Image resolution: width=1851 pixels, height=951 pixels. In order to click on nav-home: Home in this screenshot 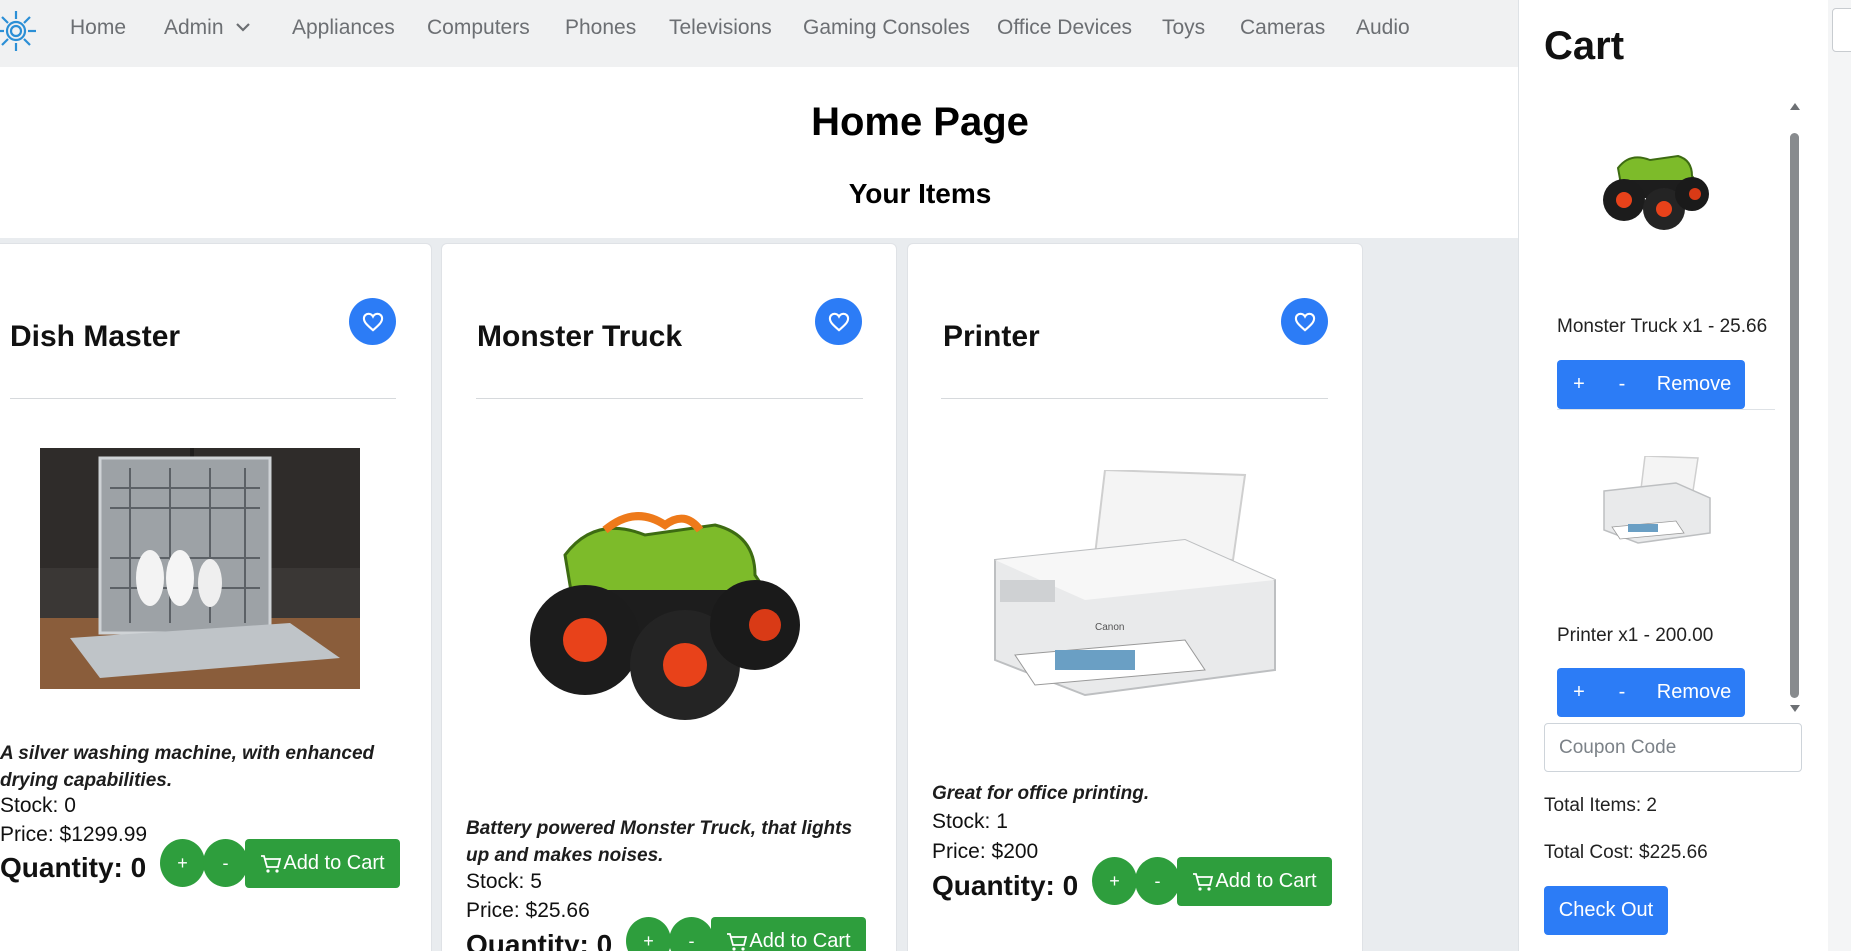, I will do `click(98, 28)`.